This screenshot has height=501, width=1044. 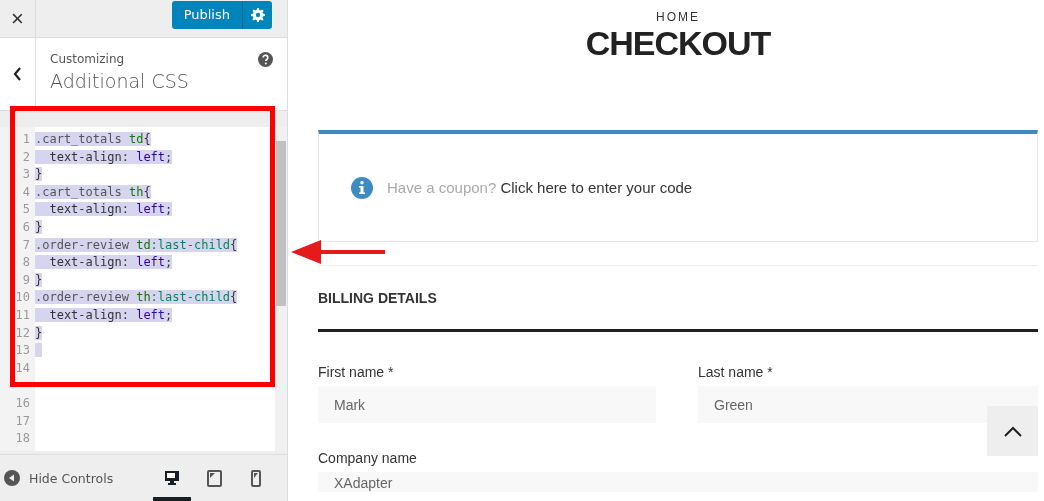 What do you see at coordinates (356, 372) in the screenshot?
I see `field-label: First name *` at bounding box center [356, 372].